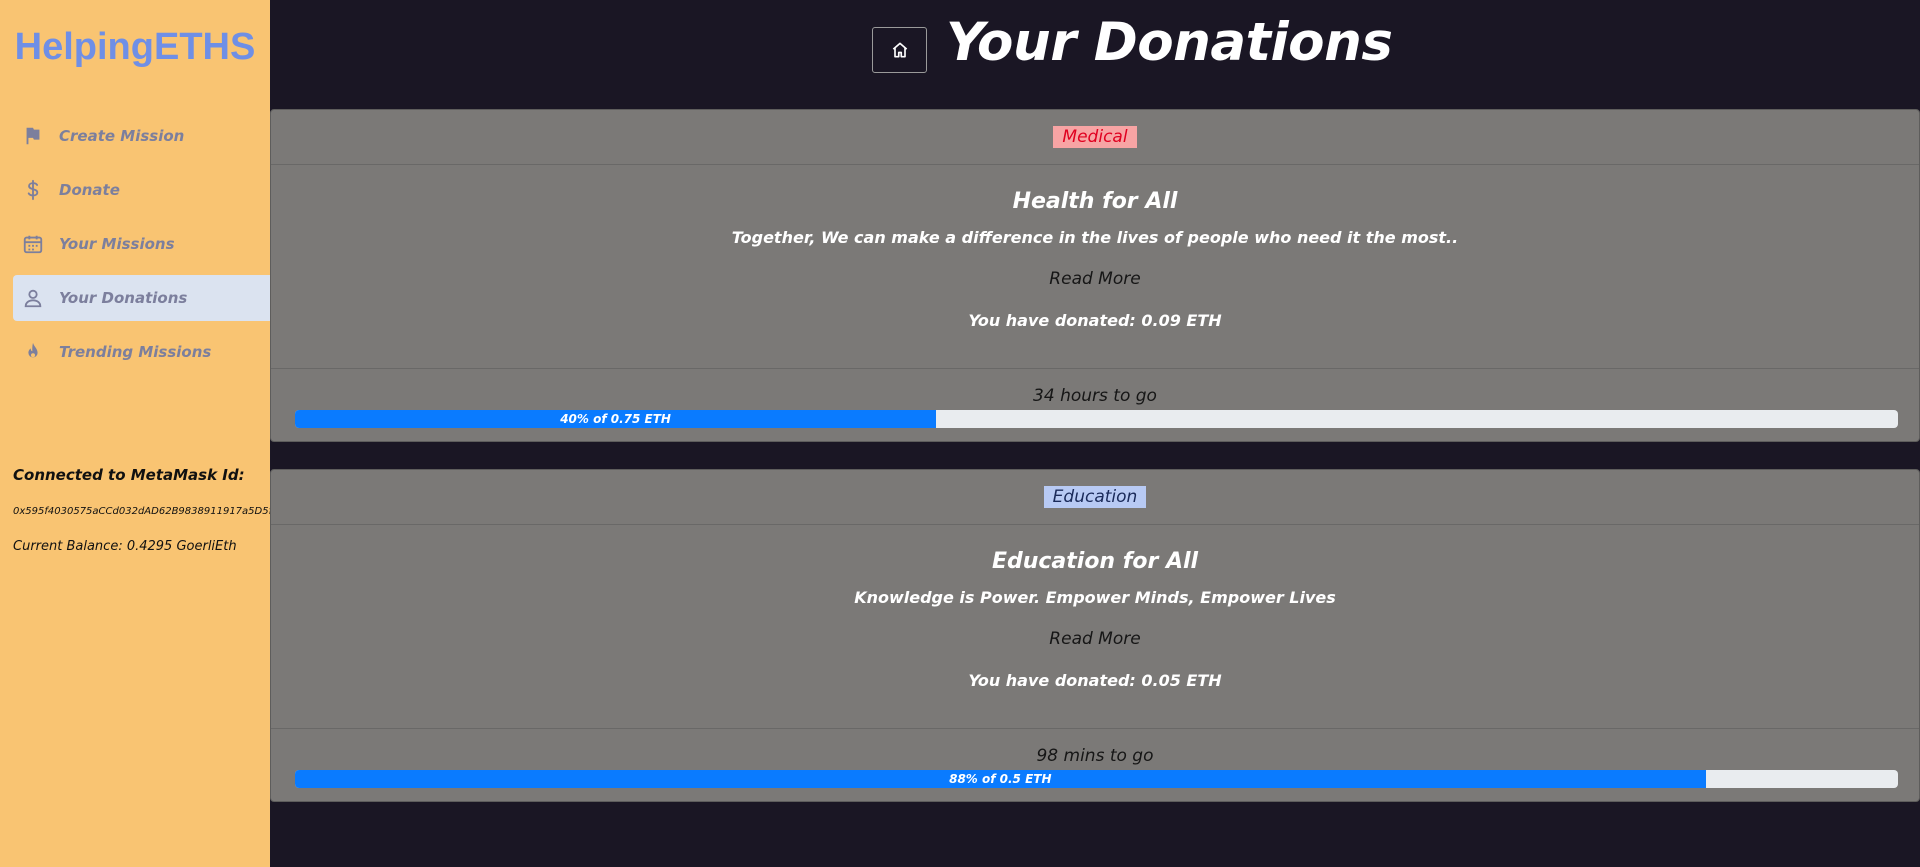 The width and height of the screenshot is (1920, 867). I want to click on wallet-connected-label: Connected to MetaMask Id:, so click(129, 475).